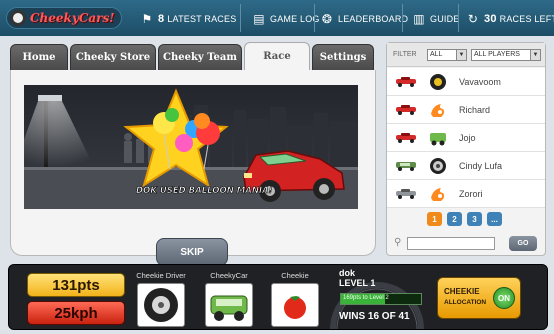  What do you see at coordinates (202, 19) in the screenshot?
I see `latest-races-label: LATEST RACES` at bounding box center [202, 19].